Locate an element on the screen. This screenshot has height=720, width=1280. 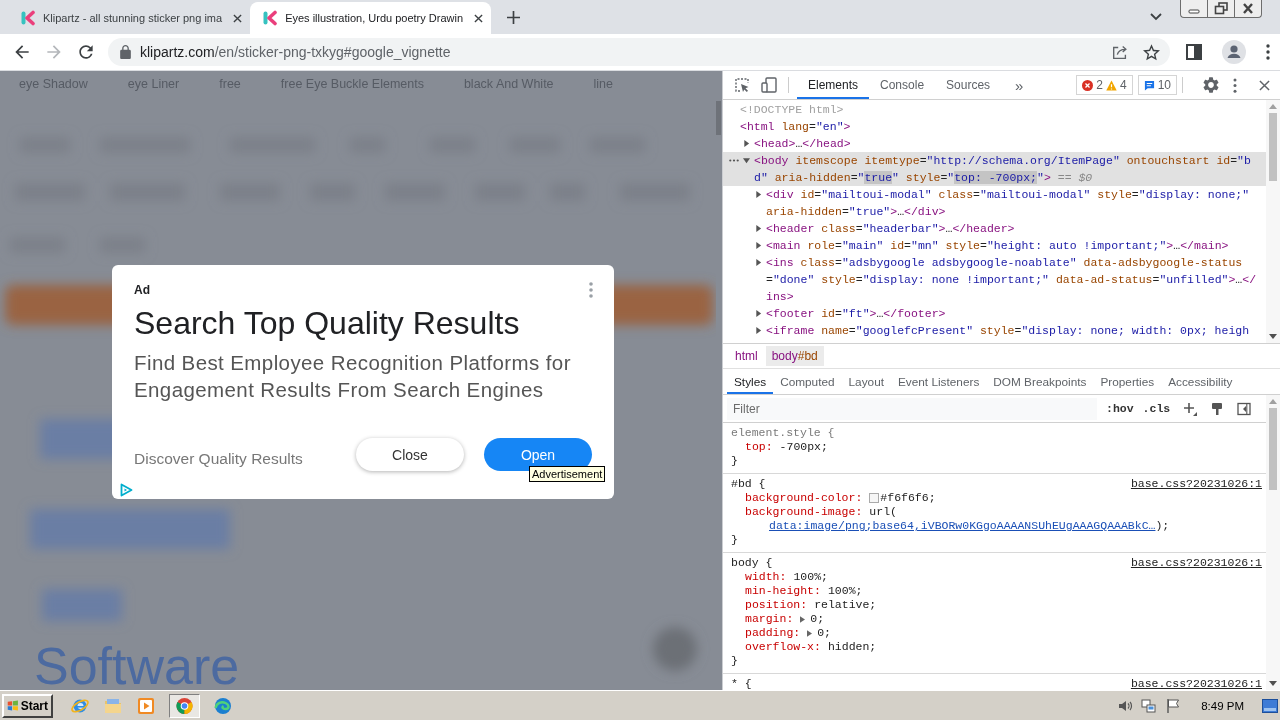
swirl-logo-icon is located at coordinates (223, 705).